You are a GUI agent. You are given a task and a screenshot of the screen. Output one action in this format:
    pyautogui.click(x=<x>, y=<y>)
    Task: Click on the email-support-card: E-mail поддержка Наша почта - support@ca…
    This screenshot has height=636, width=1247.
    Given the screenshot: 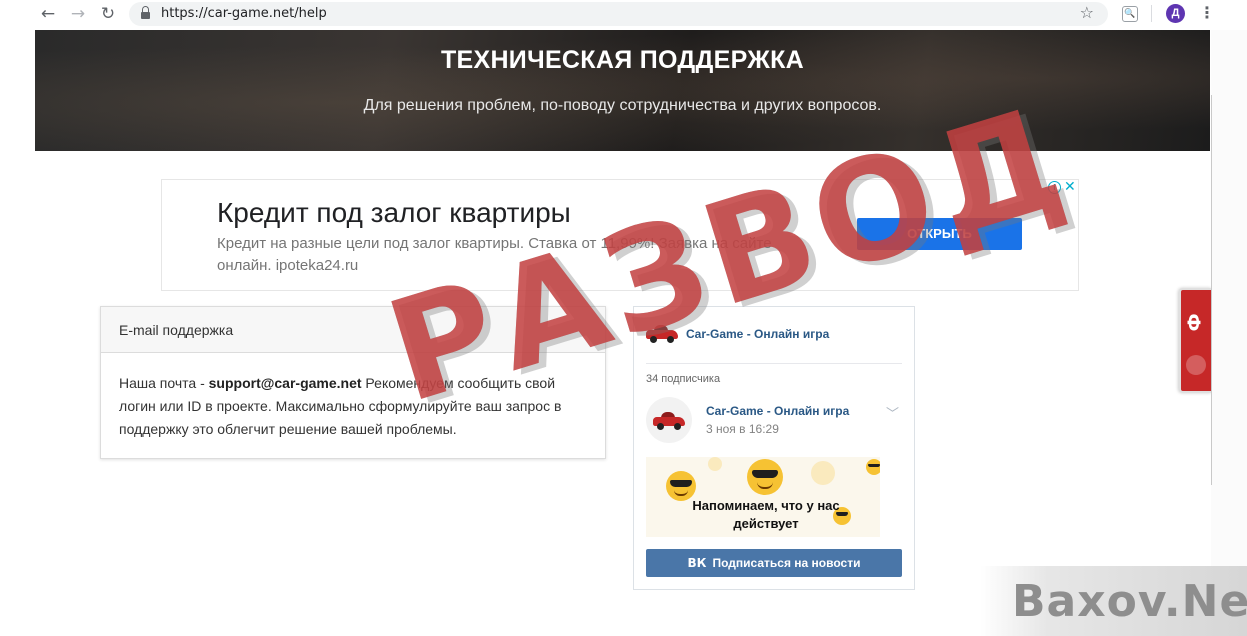 What is the action you would take?
    pyautogui.click(x=353, y=382)
    